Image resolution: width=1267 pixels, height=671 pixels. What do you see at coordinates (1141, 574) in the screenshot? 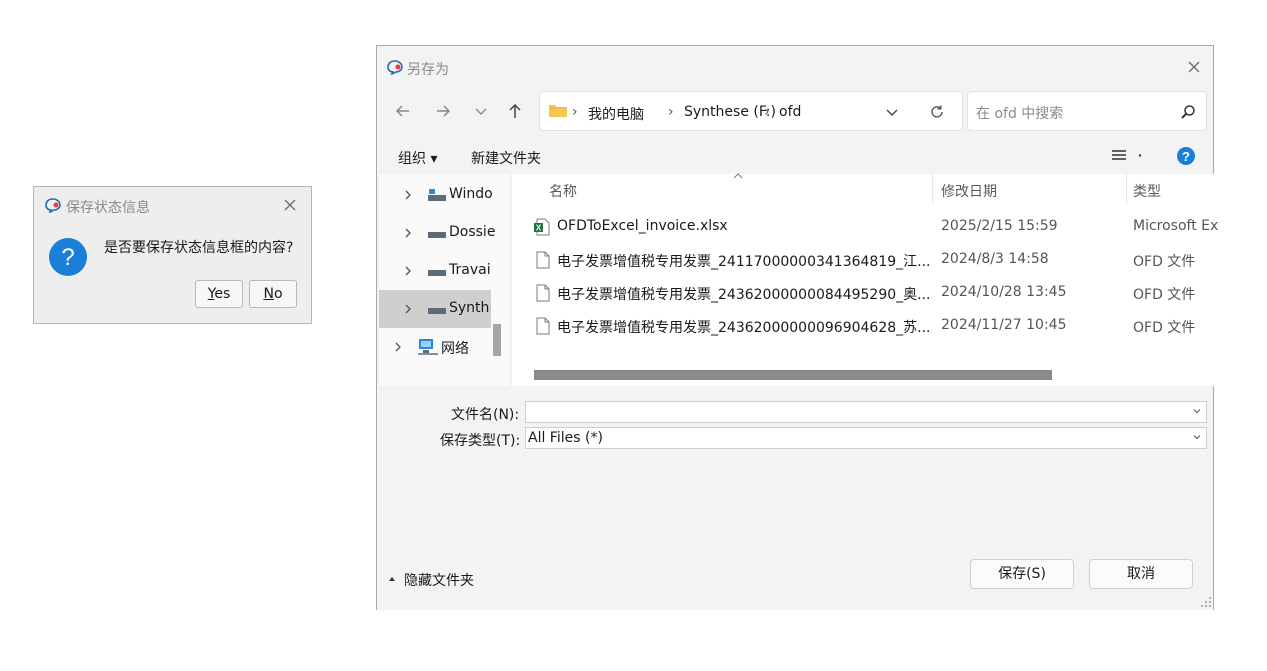
I see `cancel-button: 取消` at bounding box center [1141, 574].